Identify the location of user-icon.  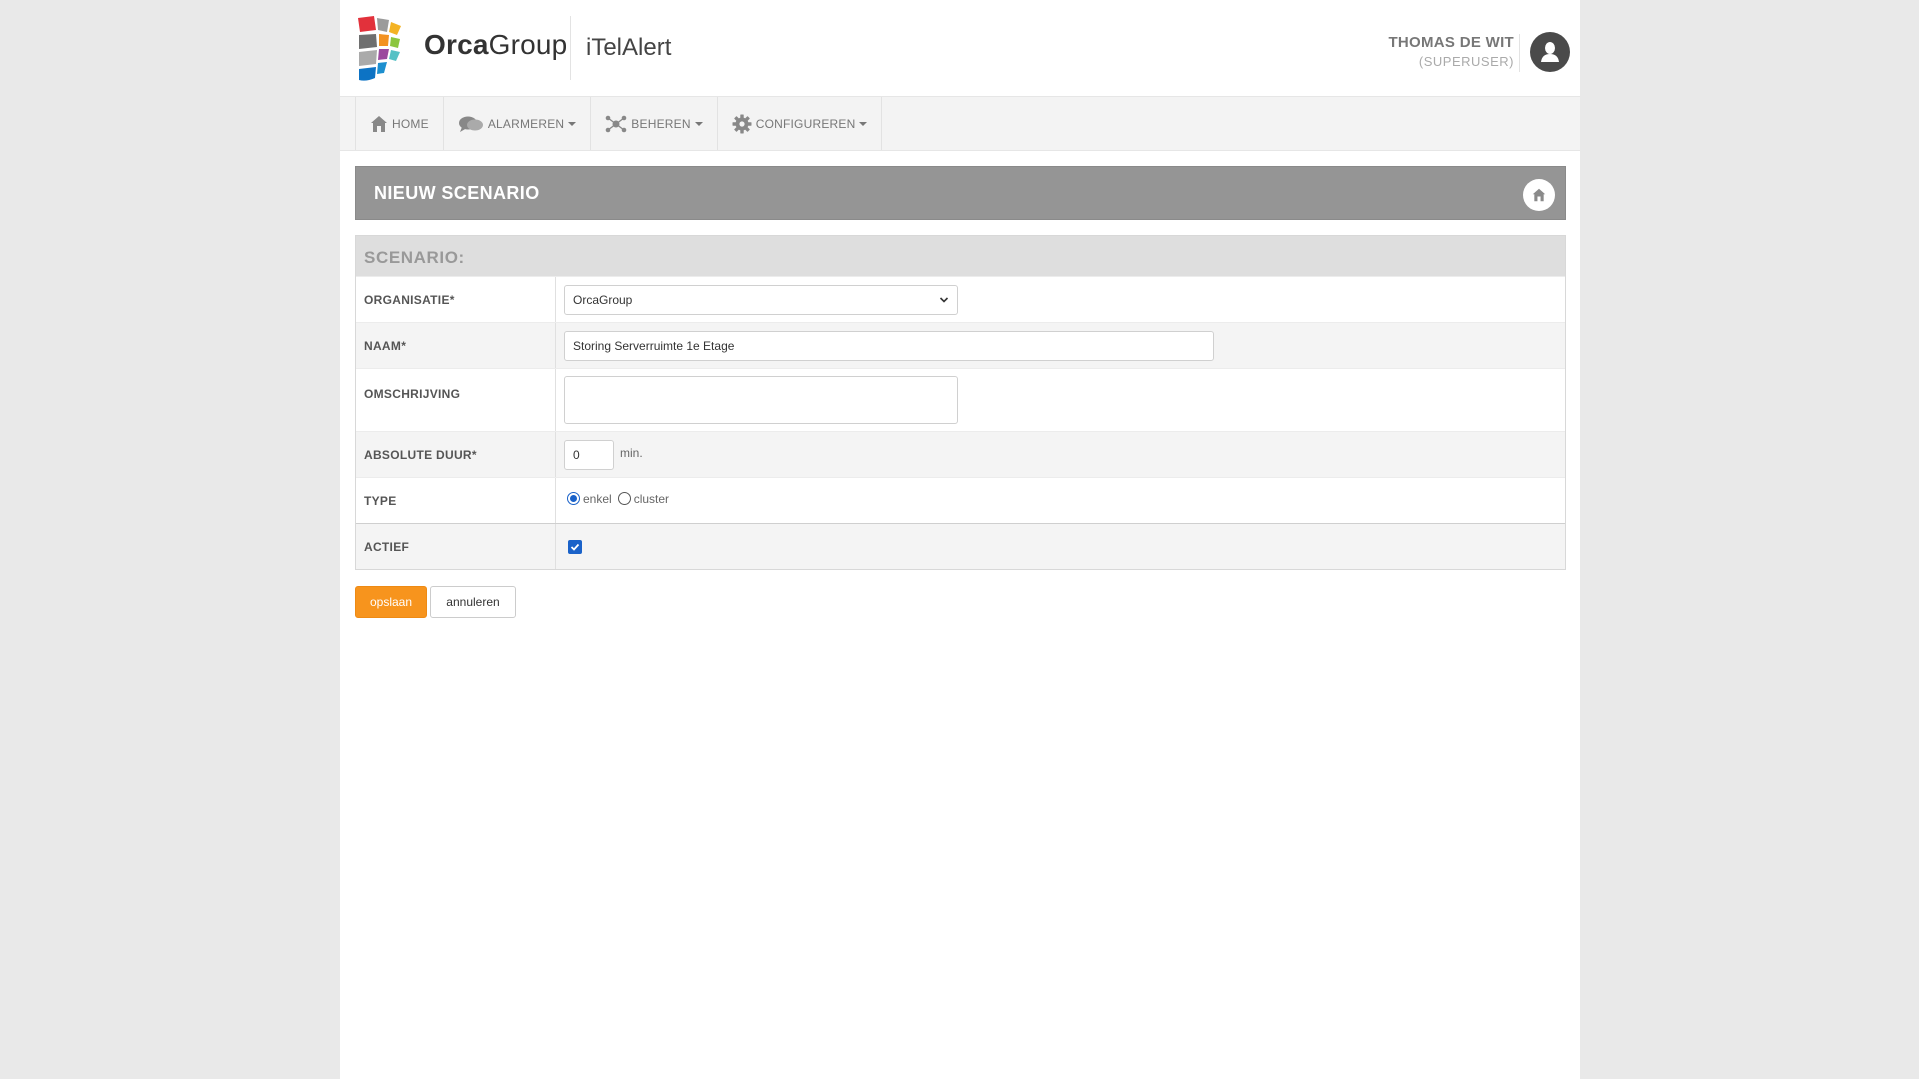
(1550, 52).